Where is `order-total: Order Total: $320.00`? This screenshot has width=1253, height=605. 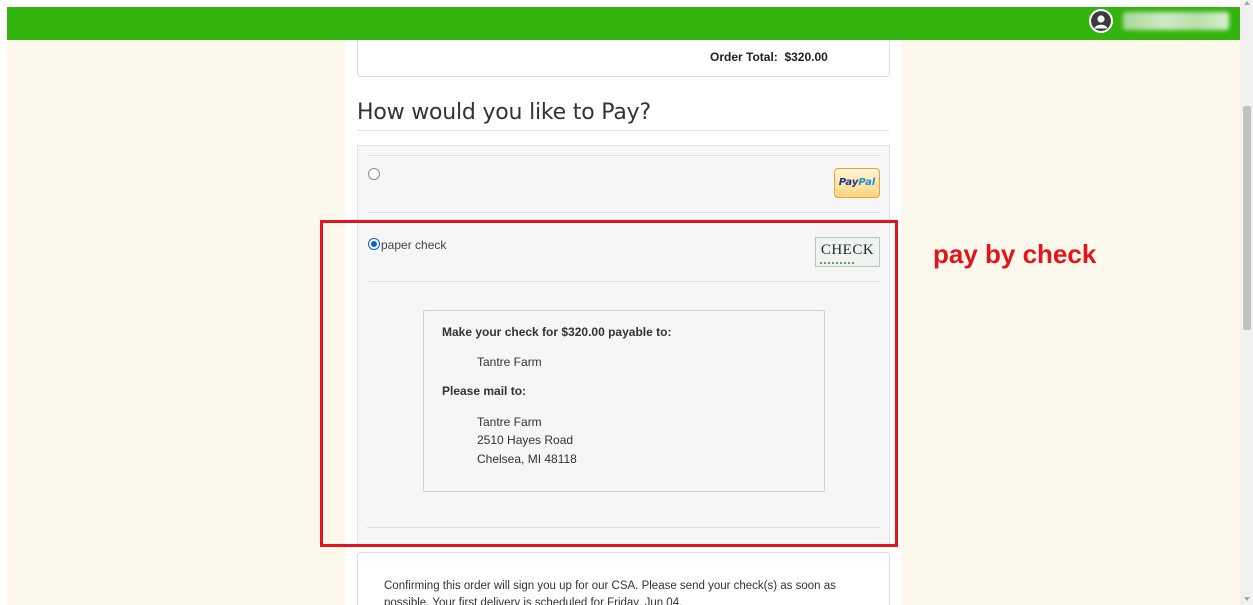 order-total: Order Total: $320.00 is located at coordinates (769, 57).